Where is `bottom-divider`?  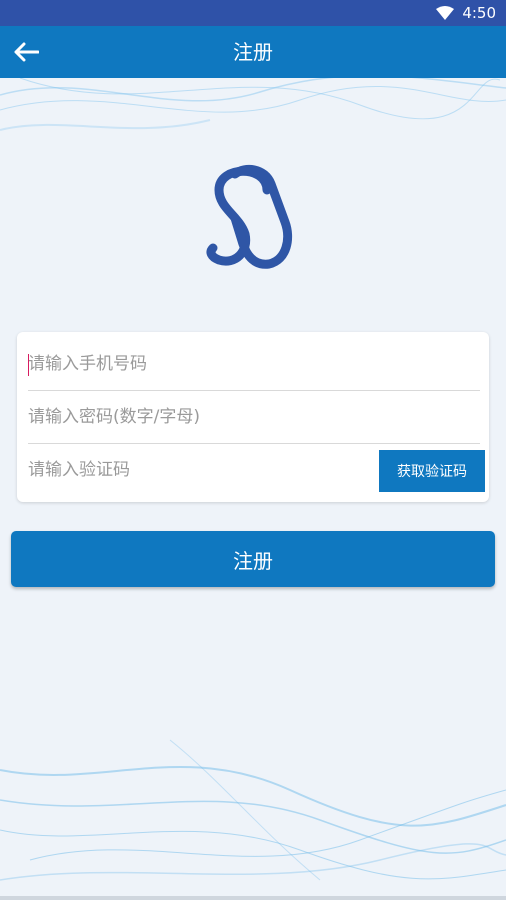
bottom-divider is located at coordinates (253, 898).